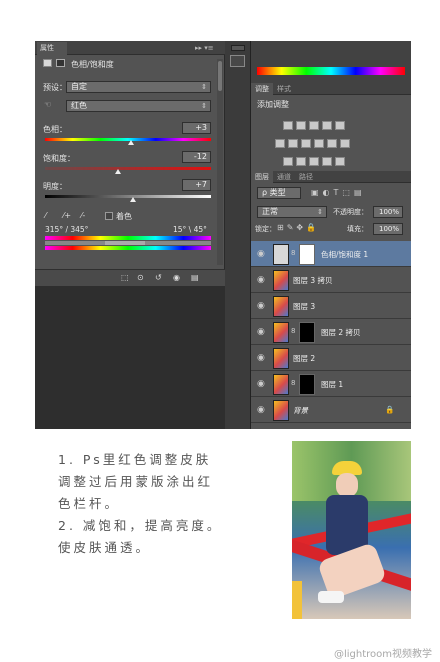 This screenshot has height=662, width=440. I want to click on posterize-icon, so click(301, 161).